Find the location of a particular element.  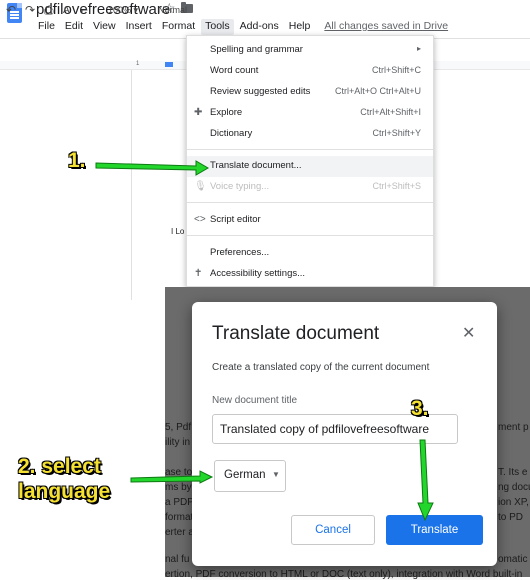

step-1-label: 1. is located at coordinates (77, 160).